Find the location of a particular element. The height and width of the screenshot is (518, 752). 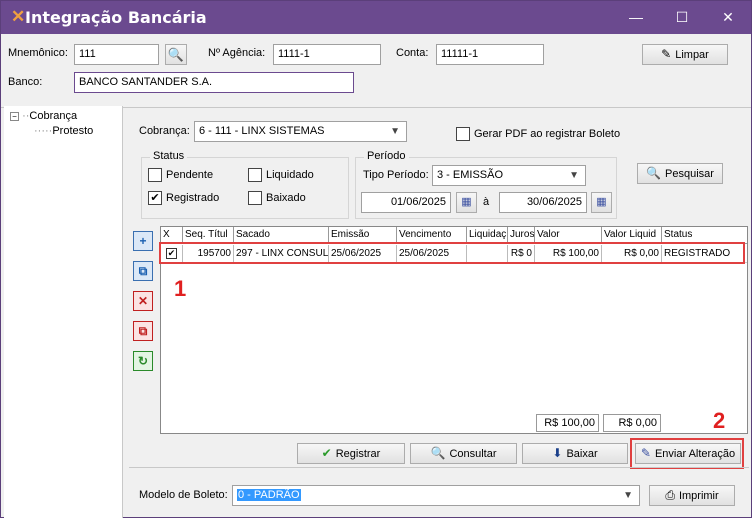

calendar-fim-button: ▦ is located at coordinates (601, 202).